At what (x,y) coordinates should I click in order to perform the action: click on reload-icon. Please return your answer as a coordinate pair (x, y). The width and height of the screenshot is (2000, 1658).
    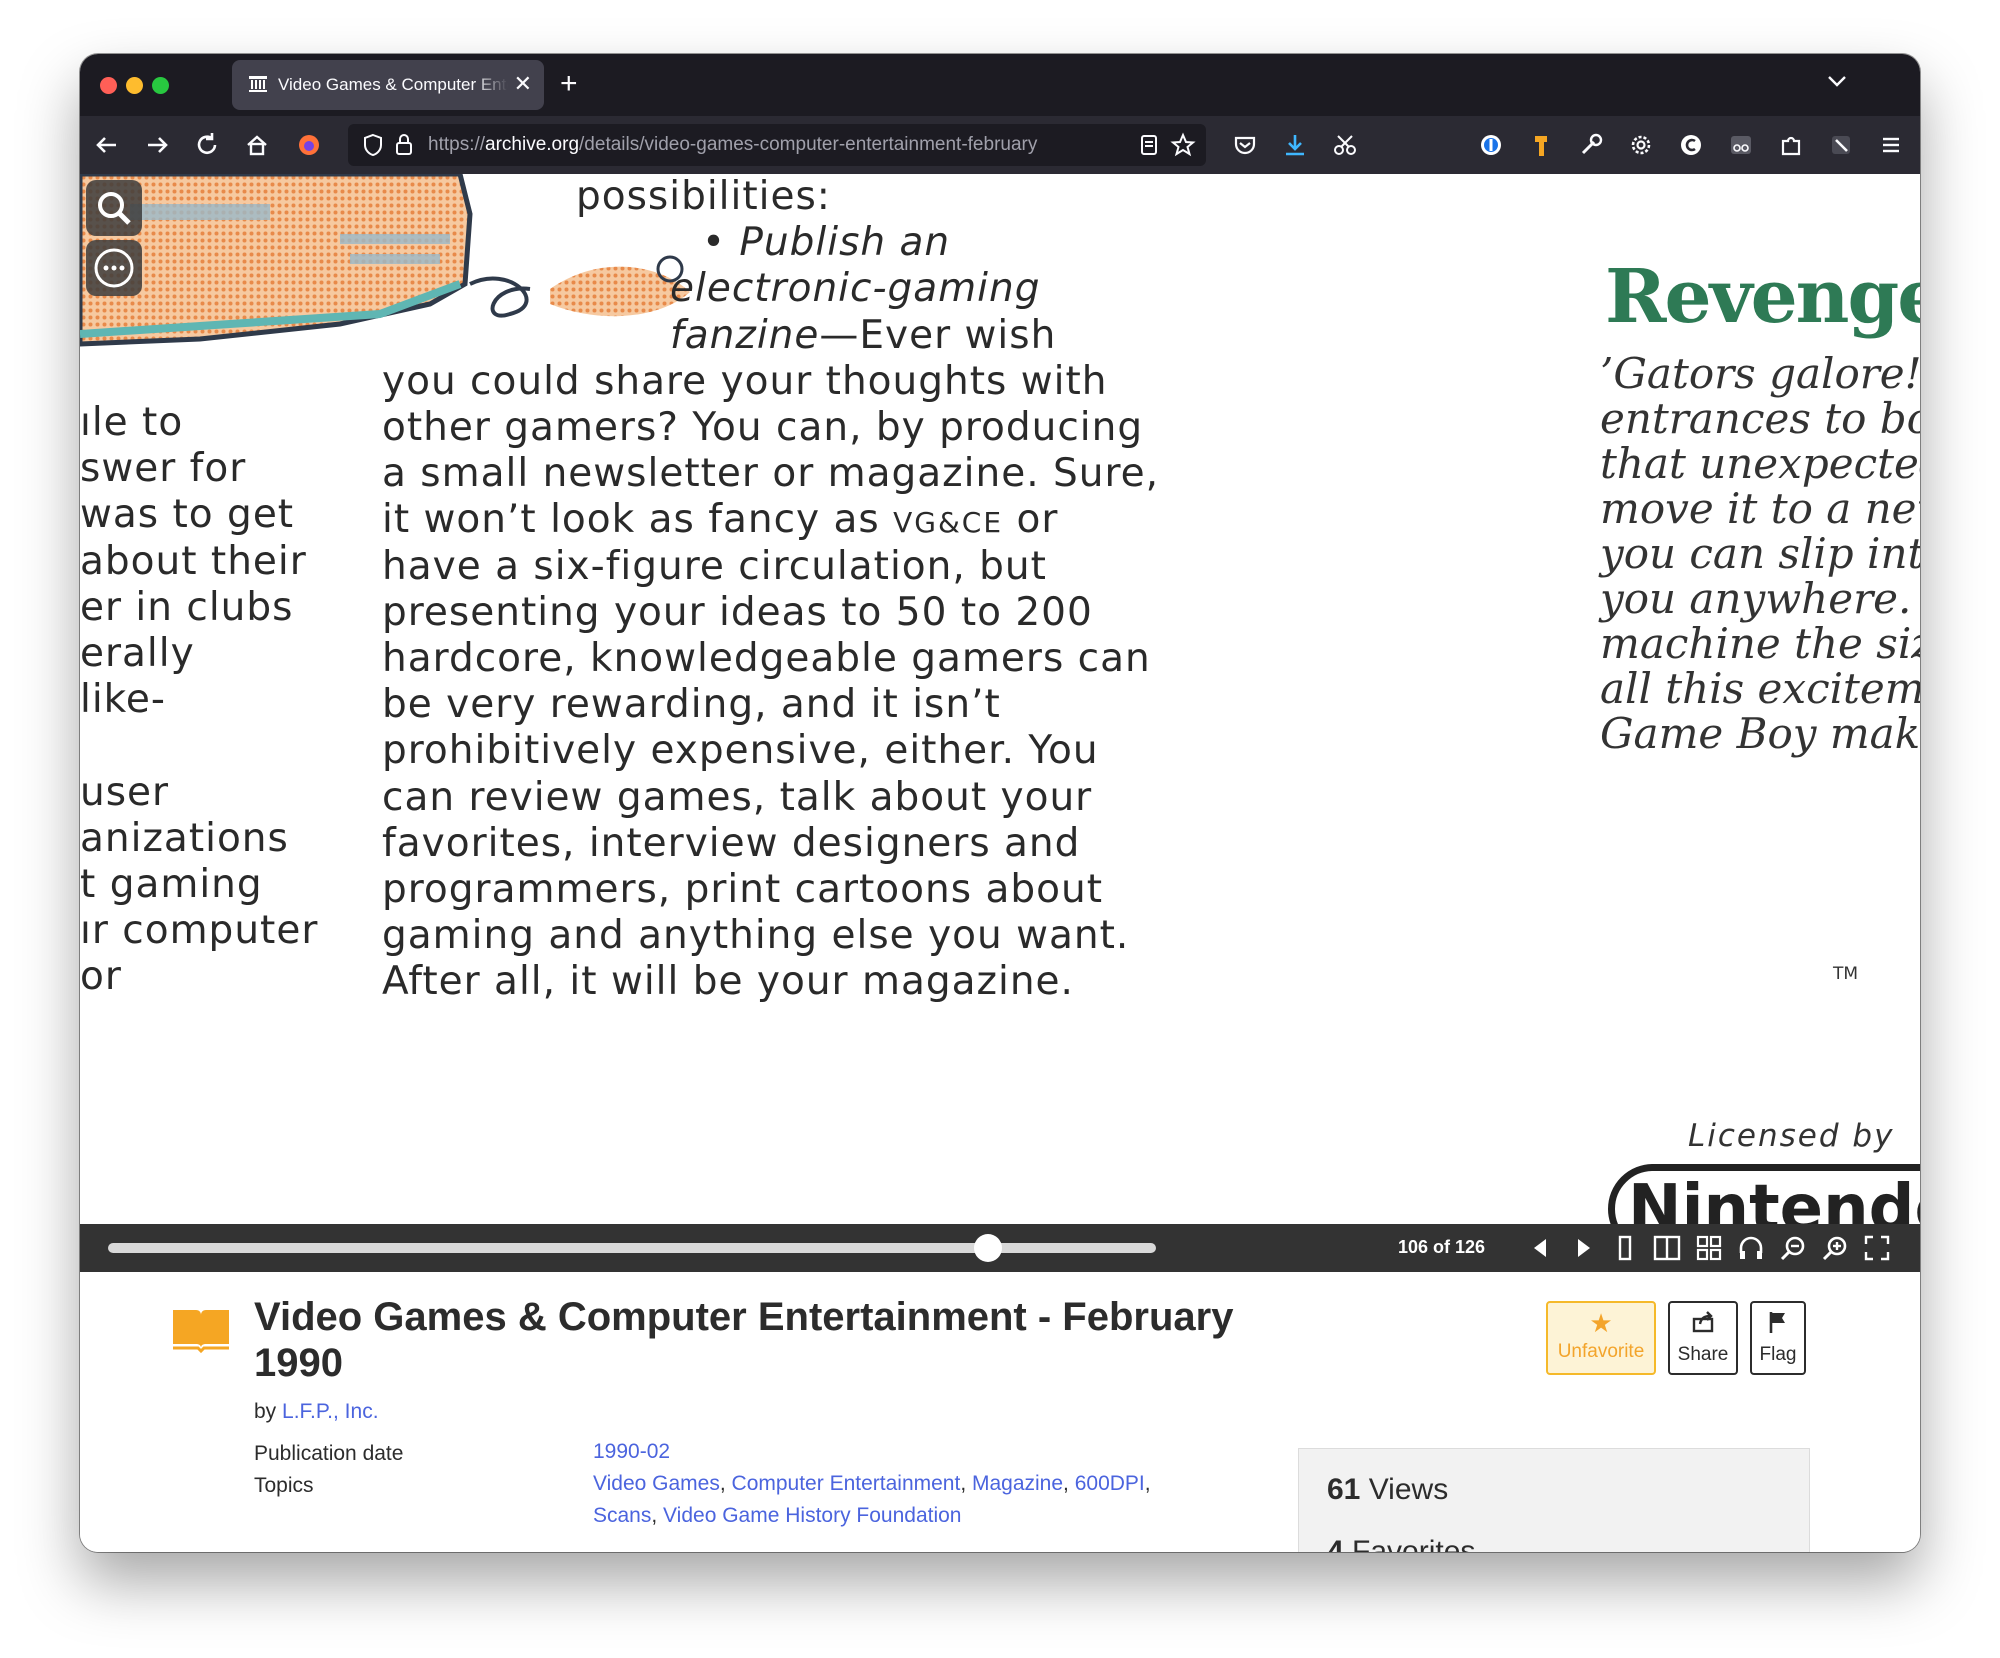
    Looking at the image, I should click on (207, 145).